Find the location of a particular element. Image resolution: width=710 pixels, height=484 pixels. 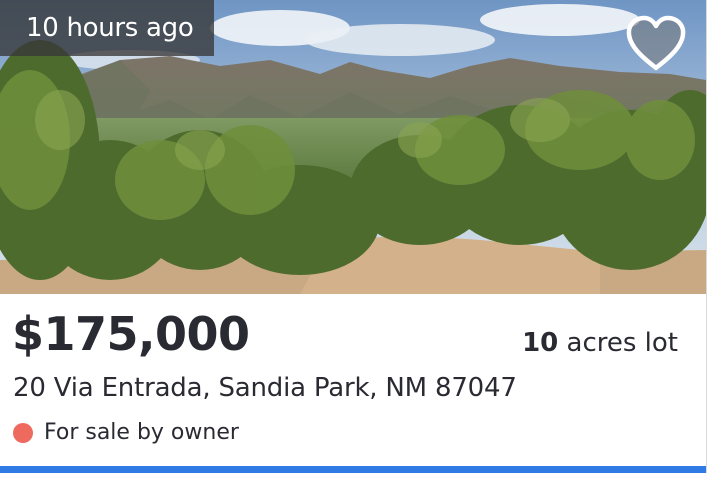

accent-bar is located at coordinates (353, 469).